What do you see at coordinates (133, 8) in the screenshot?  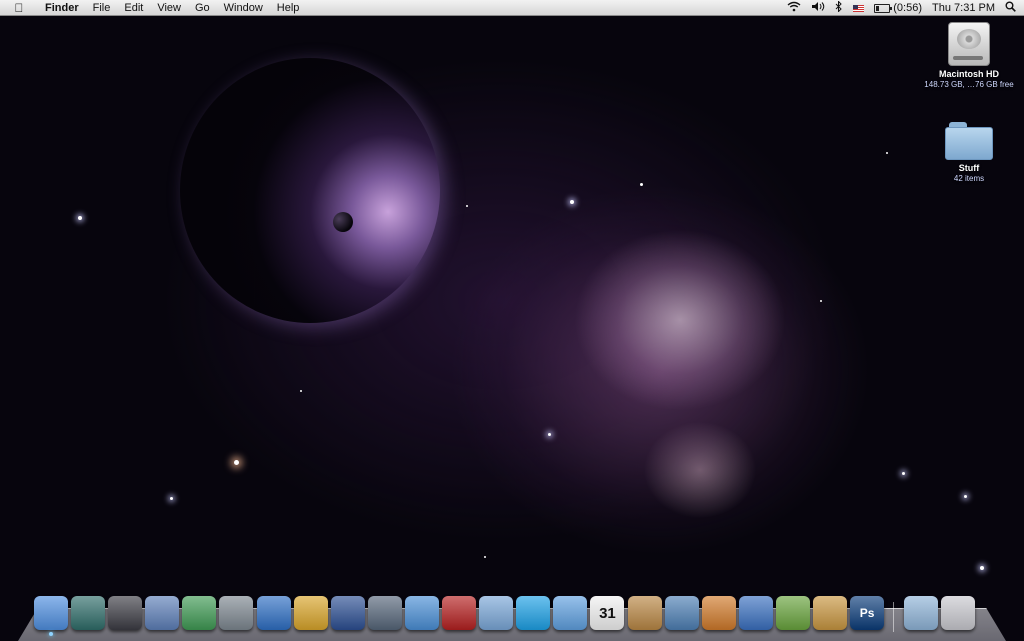 I see `menu-edit: Edit` at bounding box center [133, 8].